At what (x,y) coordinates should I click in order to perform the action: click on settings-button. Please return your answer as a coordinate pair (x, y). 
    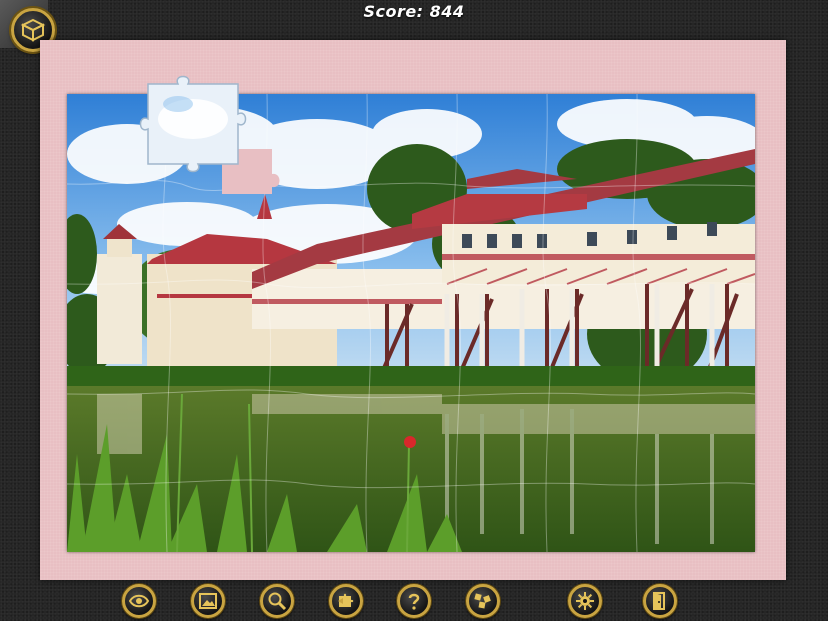
    Looking at the image, I should click on (585, 601).